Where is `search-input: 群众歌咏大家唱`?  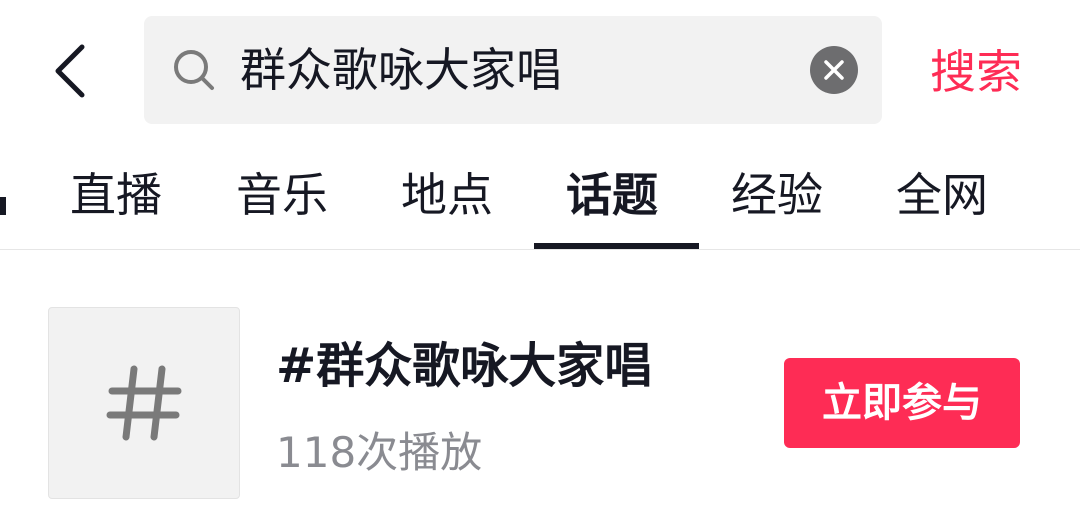 search-input: 群众歌咏大家唱 is located at coordinates (401, 70).